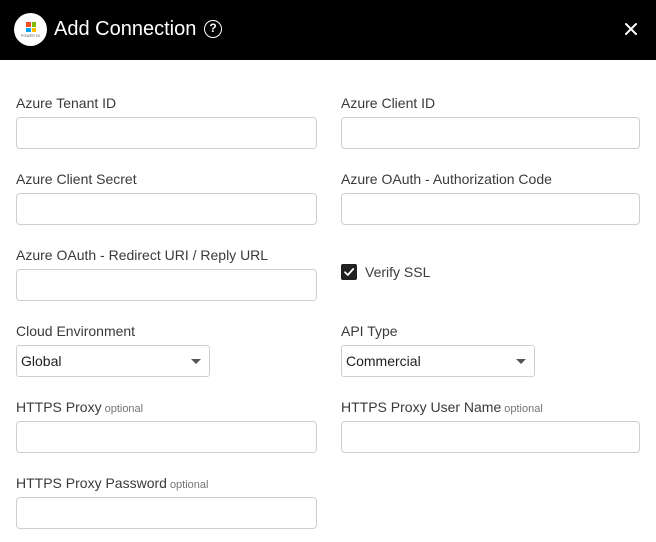 This screenshot has width=656, height=542. Describe the element at coordinates (369, 331) in the screenshot. I see `api-type-label: API Type` at that location.